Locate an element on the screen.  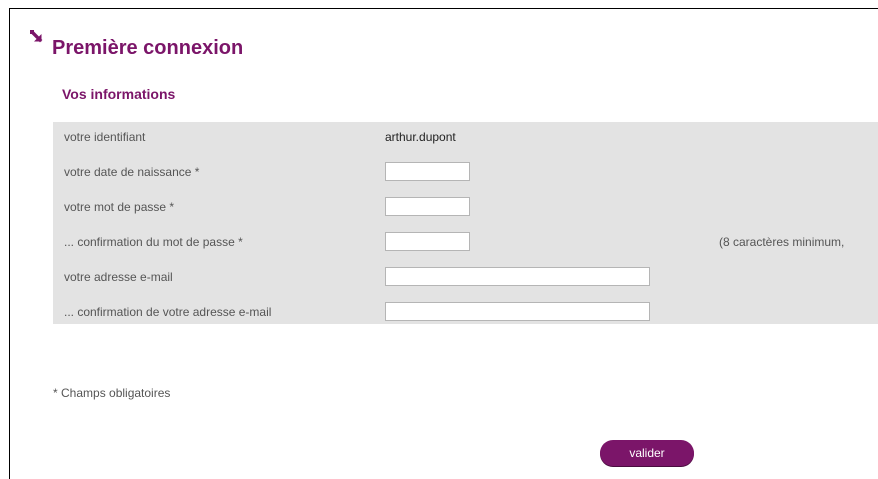
confirm-password-input is located at coordinates (427, 241).